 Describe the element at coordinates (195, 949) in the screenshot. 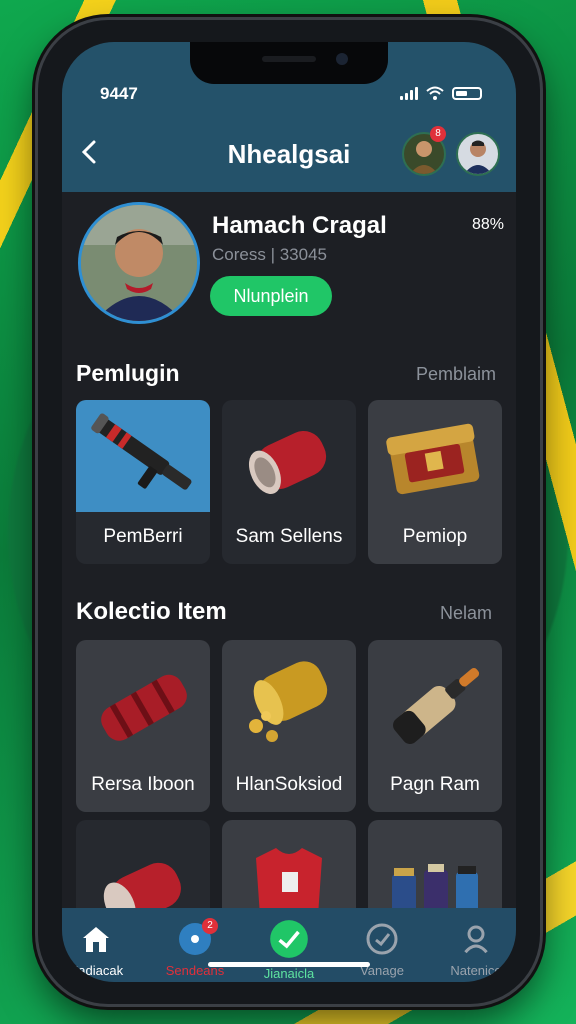

I see `nav-item-sendeans: 2 Sendeans` at that location.